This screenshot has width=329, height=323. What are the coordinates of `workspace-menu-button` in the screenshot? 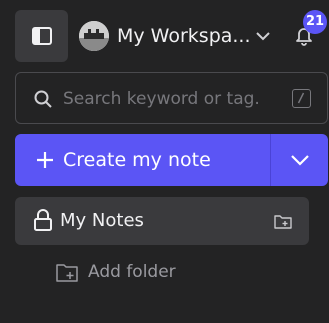 It's located at (263, 36).